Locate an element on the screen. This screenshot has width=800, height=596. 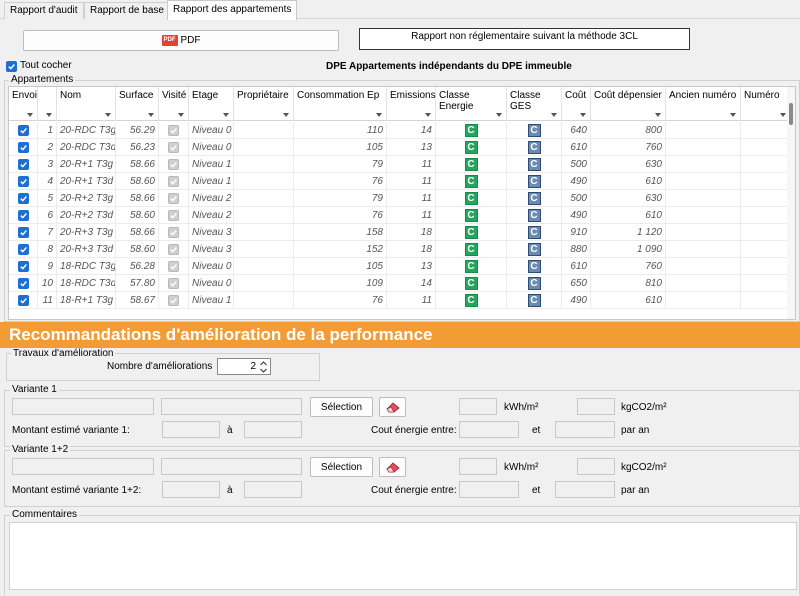
column-header-consommation: Consommation Ep is located at coordinates (340, 104).